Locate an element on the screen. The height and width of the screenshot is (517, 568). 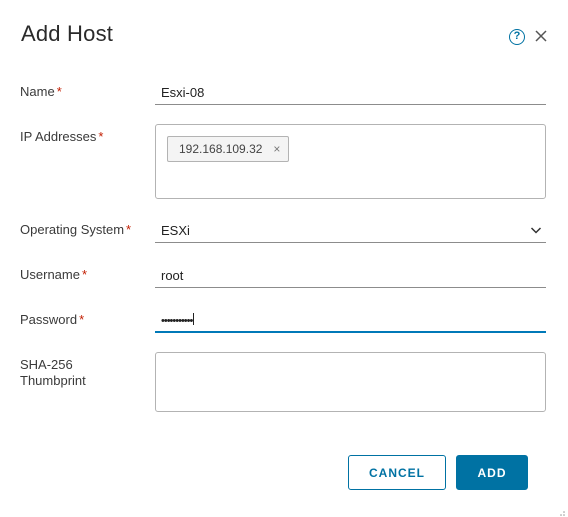
ip-chip-label: 192.168.109.32 is located at coordinates (221, 149).